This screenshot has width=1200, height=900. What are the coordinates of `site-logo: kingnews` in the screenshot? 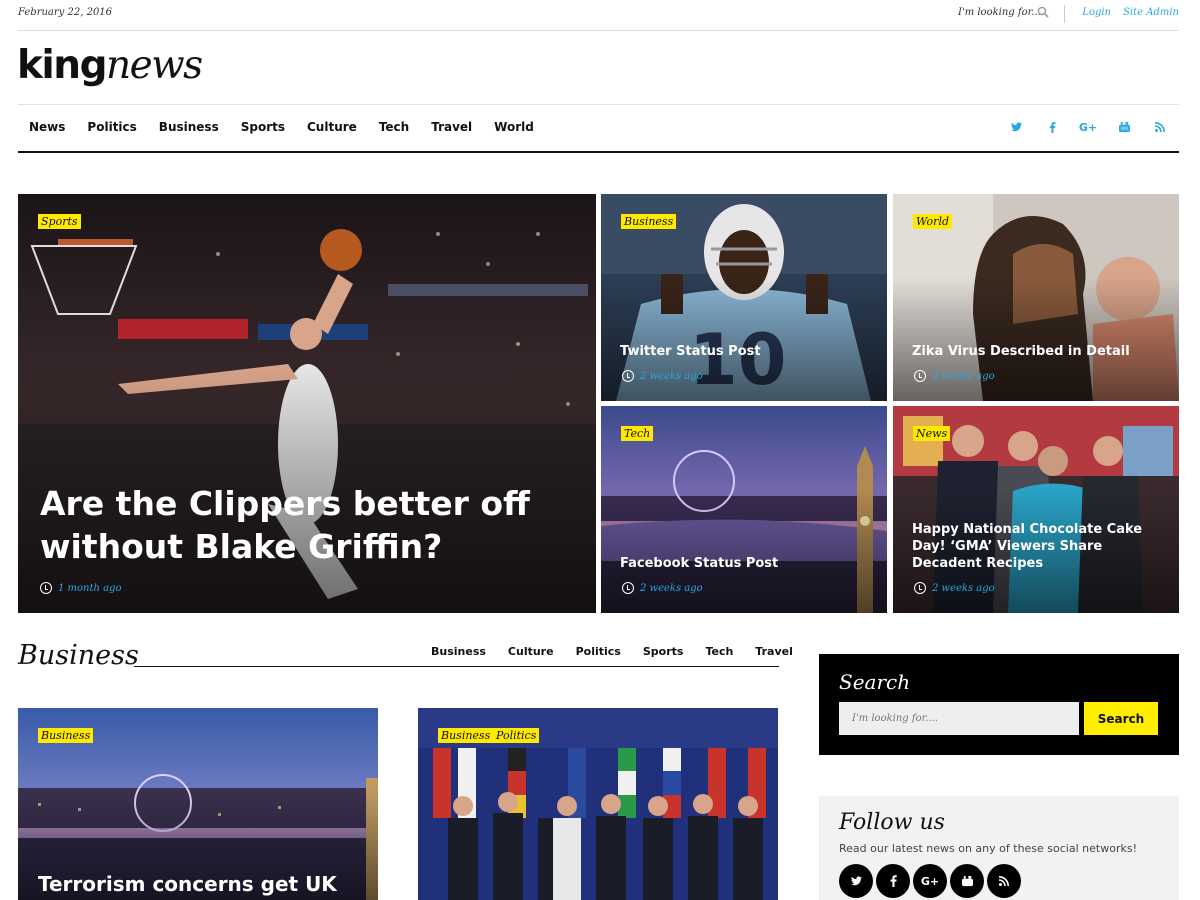 It's located at (110, 65).